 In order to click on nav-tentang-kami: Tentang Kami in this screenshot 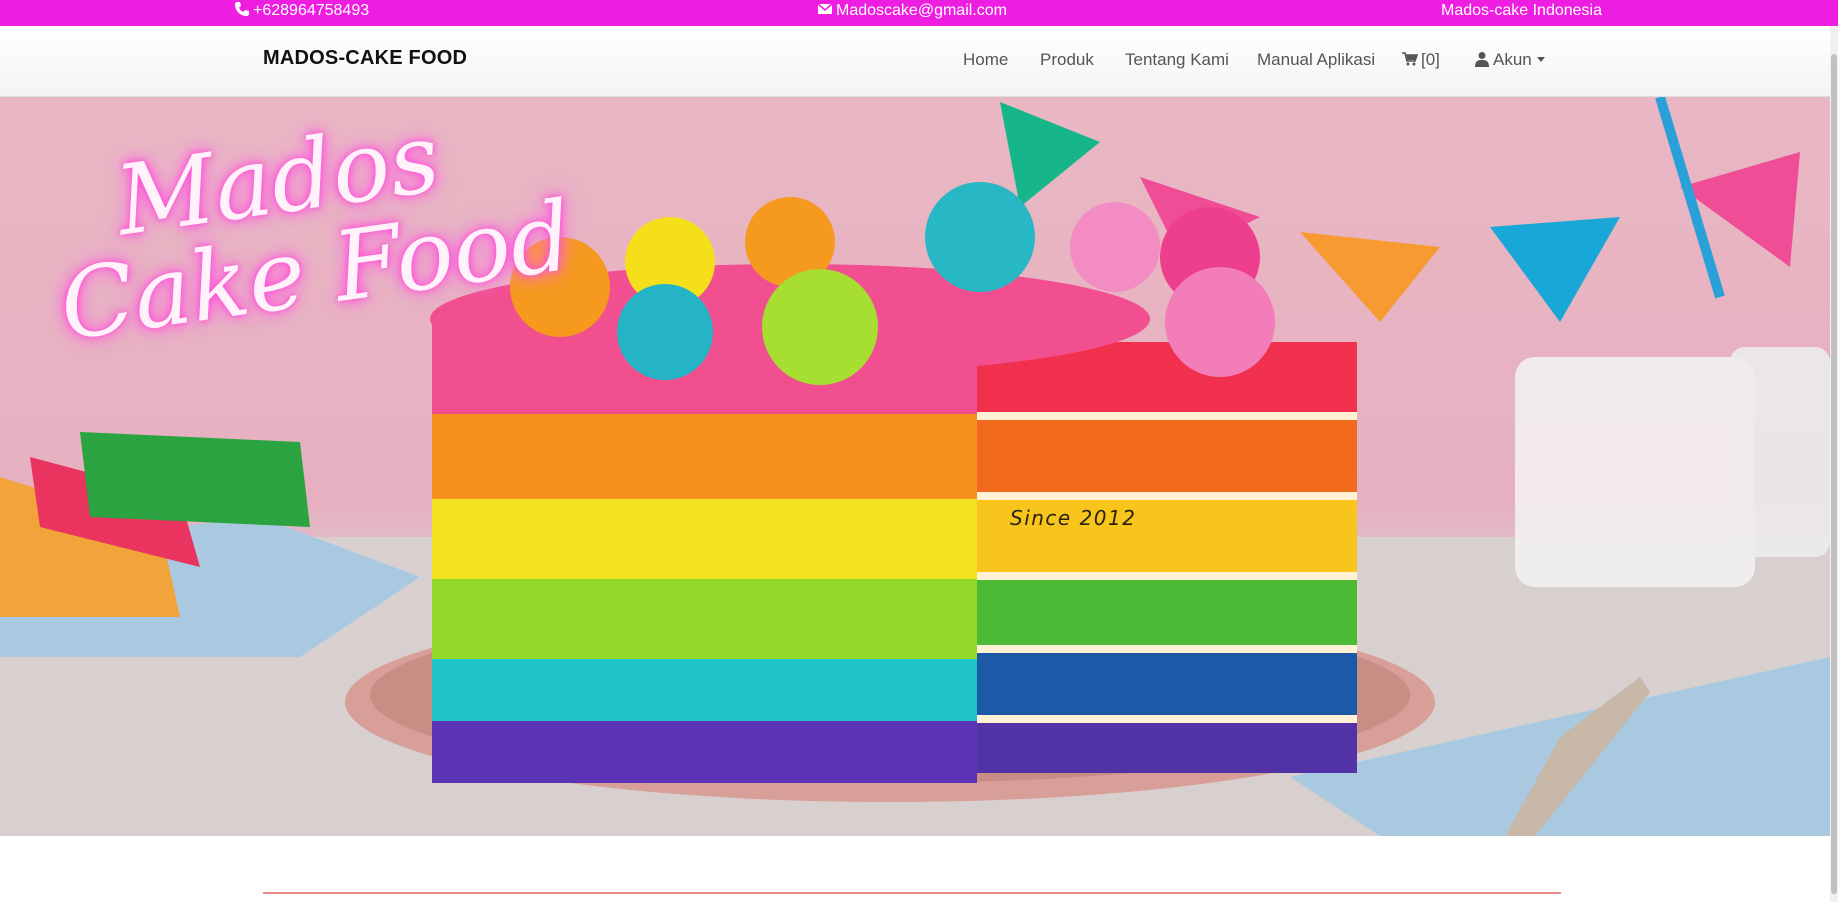, I will do `click(1177, 60)`.